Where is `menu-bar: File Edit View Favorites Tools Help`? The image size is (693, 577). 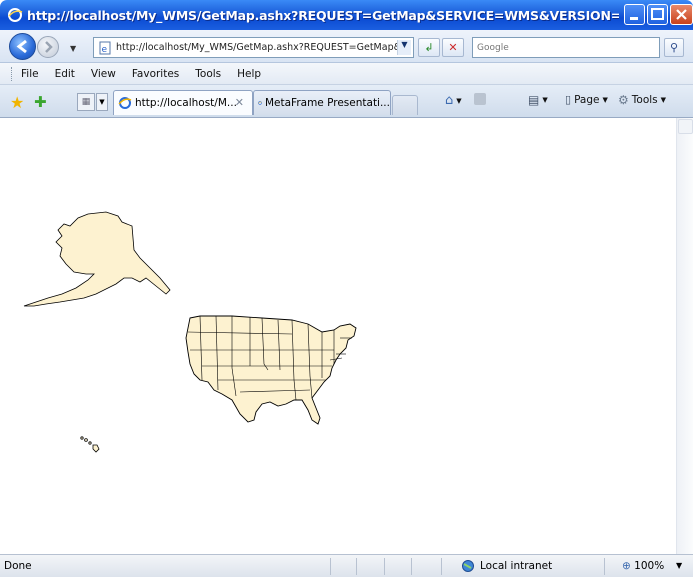 menu-bar: File Edit View Favorites Tools Help is located at coordinates (346, 74).